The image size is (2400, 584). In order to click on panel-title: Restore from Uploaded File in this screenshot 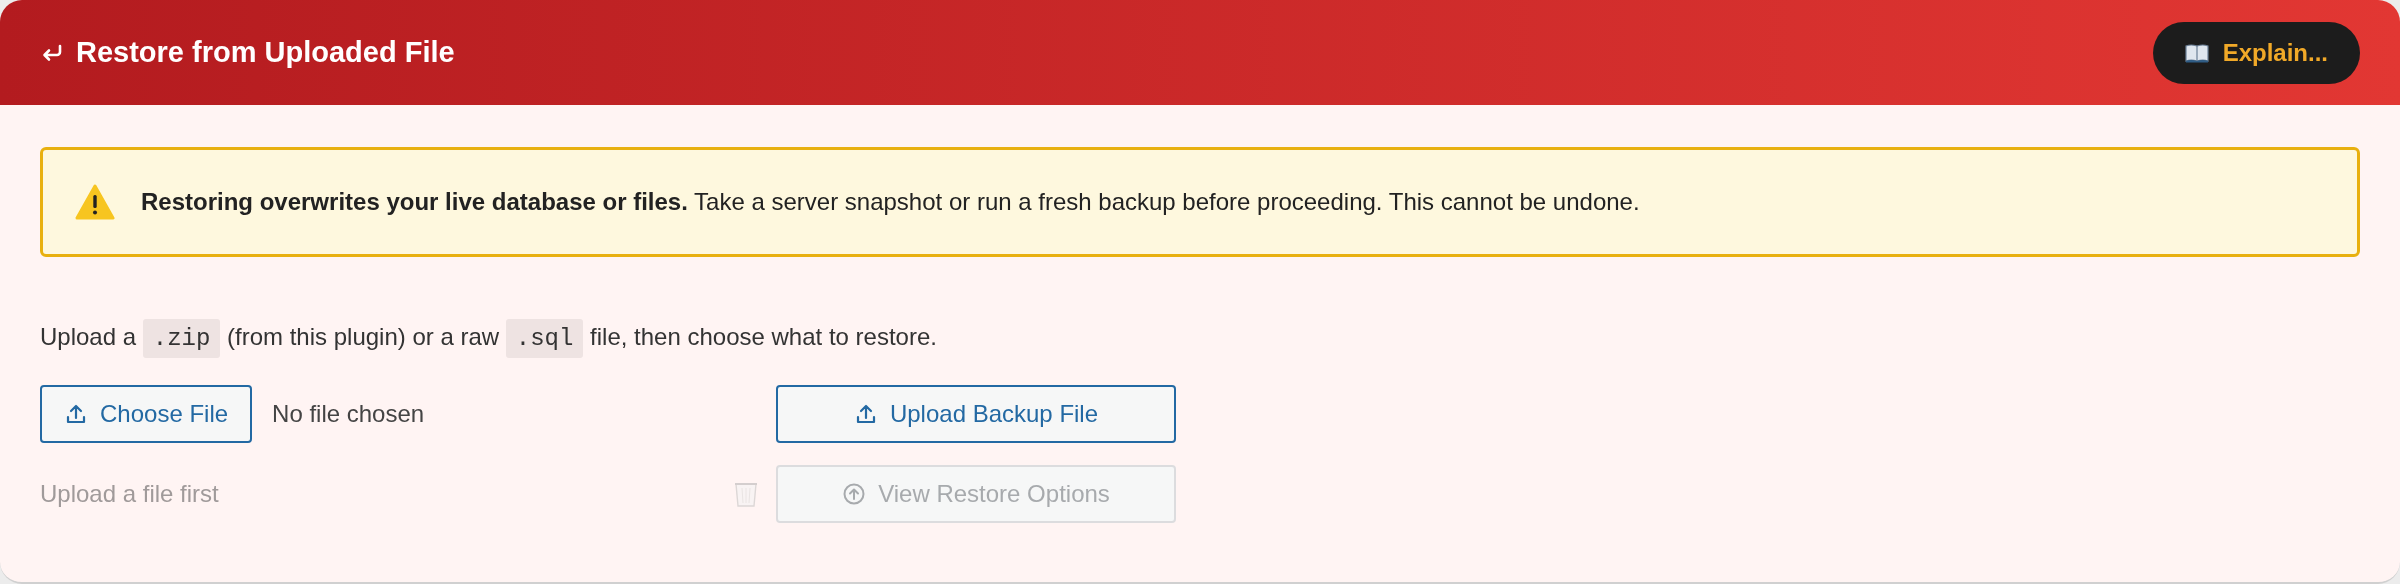, I will do `click(265, 52)`.